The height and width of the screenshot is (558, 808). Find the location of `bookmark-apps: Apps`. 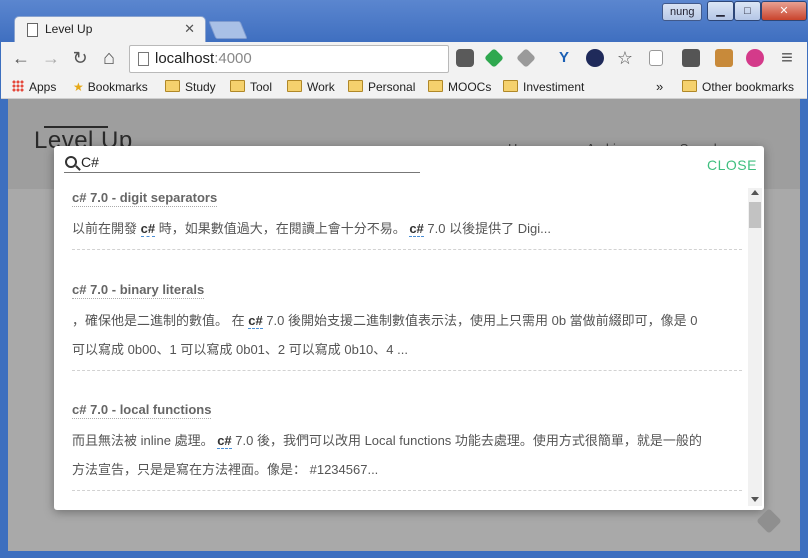

bookmark-apps: Apps is located at coordinates (34, 87).